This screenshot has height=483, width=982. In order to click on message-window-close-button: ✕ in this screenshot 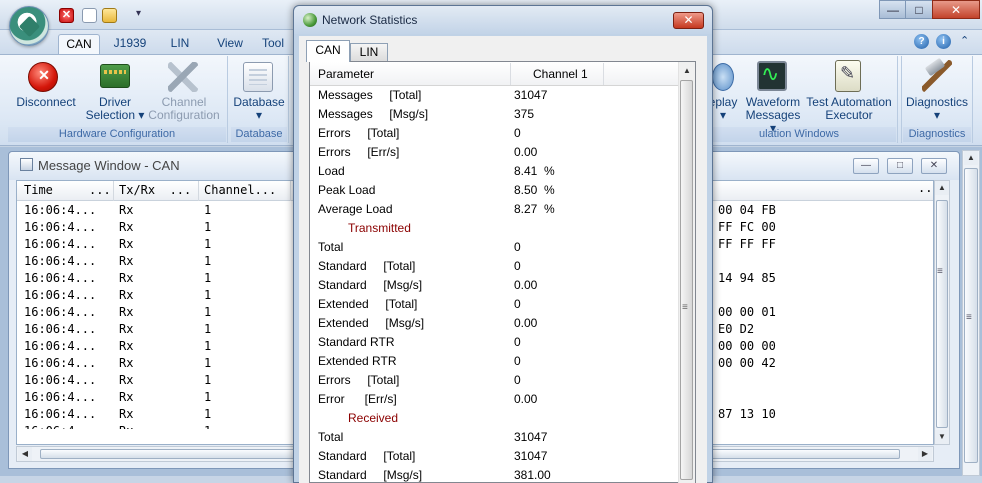, I will do `click(934, 166)`.